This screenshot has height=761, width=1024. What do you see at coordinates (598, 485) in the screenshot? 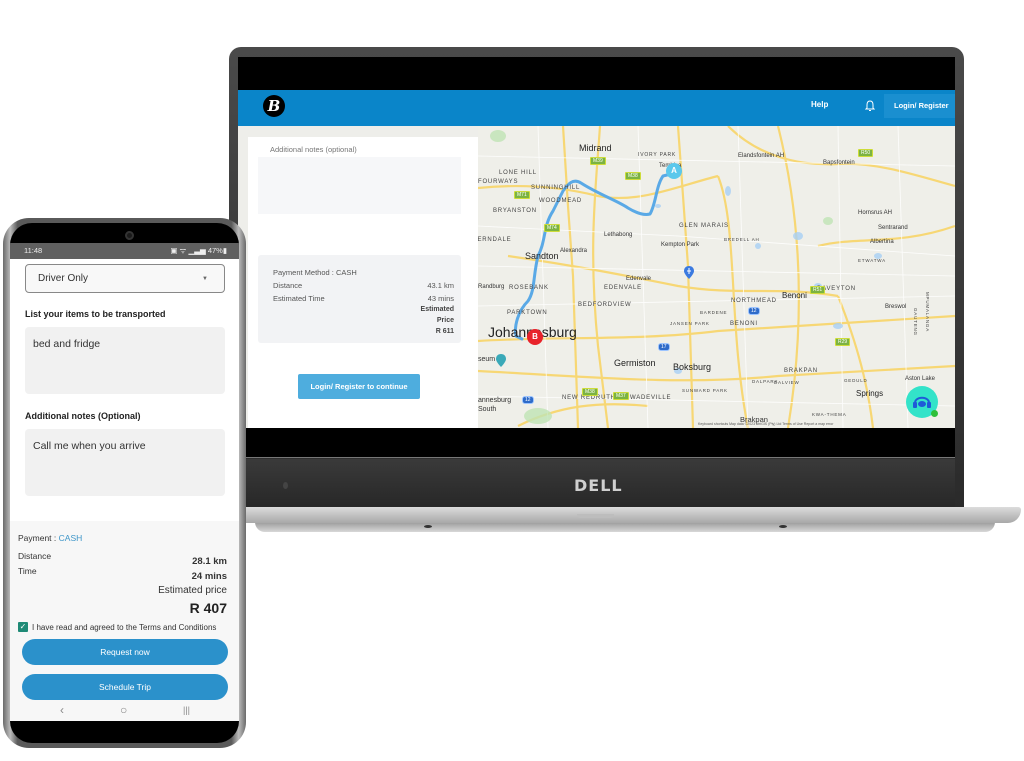
I see `dell-logo: DELL` at bounding box center [598, 485].